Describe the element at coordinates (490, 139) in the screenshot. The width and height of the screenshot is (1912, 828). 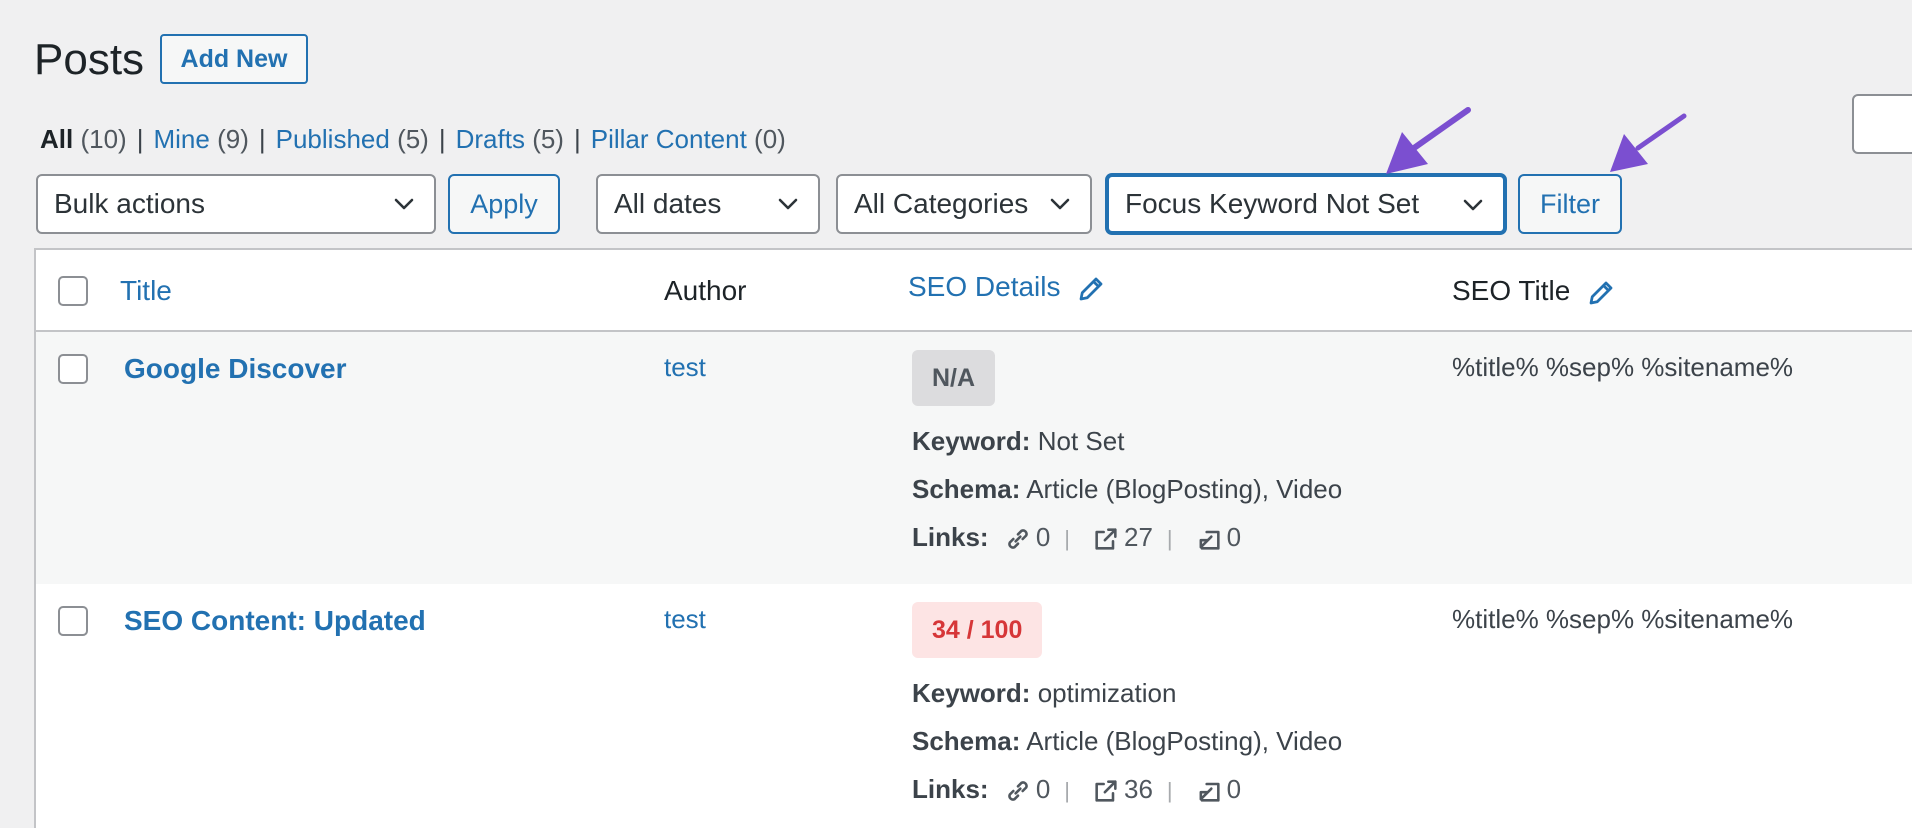
I see `view-drafts-link: Drafts` at that location.